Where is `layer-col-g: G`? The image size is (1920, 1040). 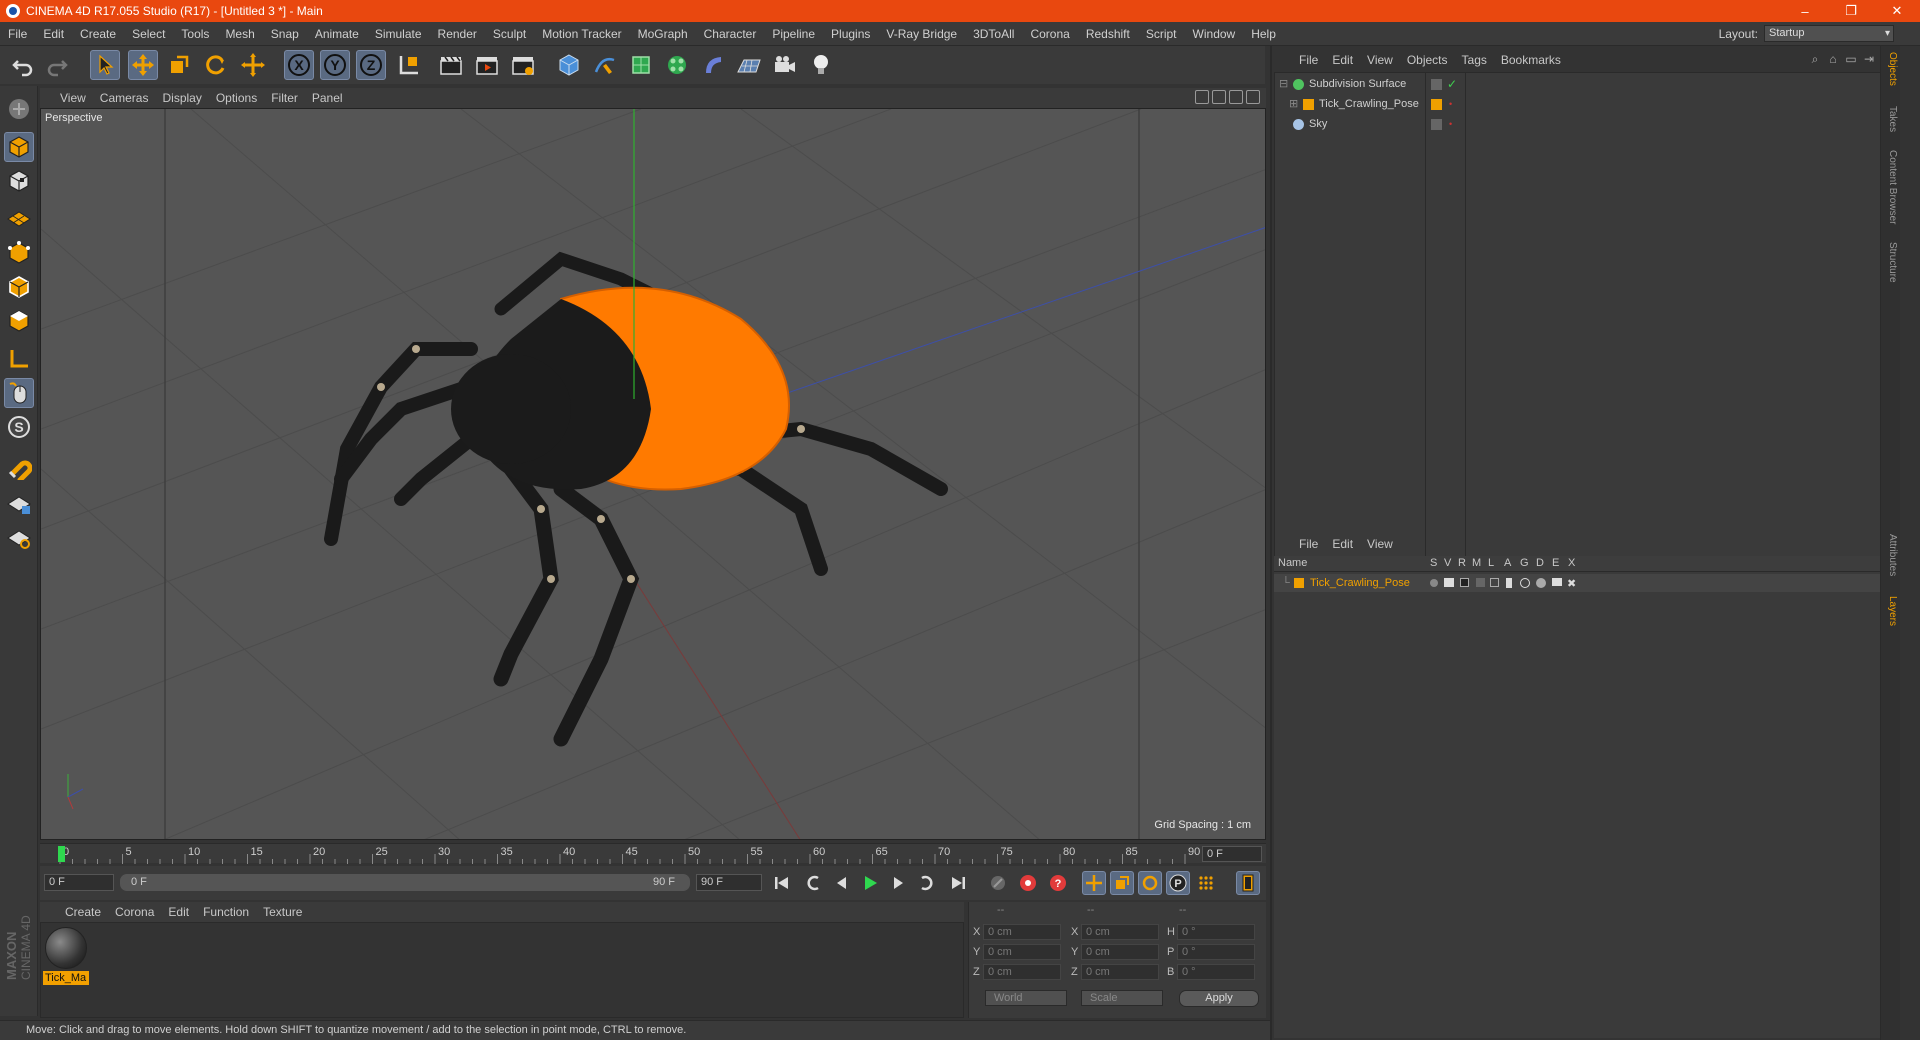
layer-col-g: G is located at coordinates (1524, 563).